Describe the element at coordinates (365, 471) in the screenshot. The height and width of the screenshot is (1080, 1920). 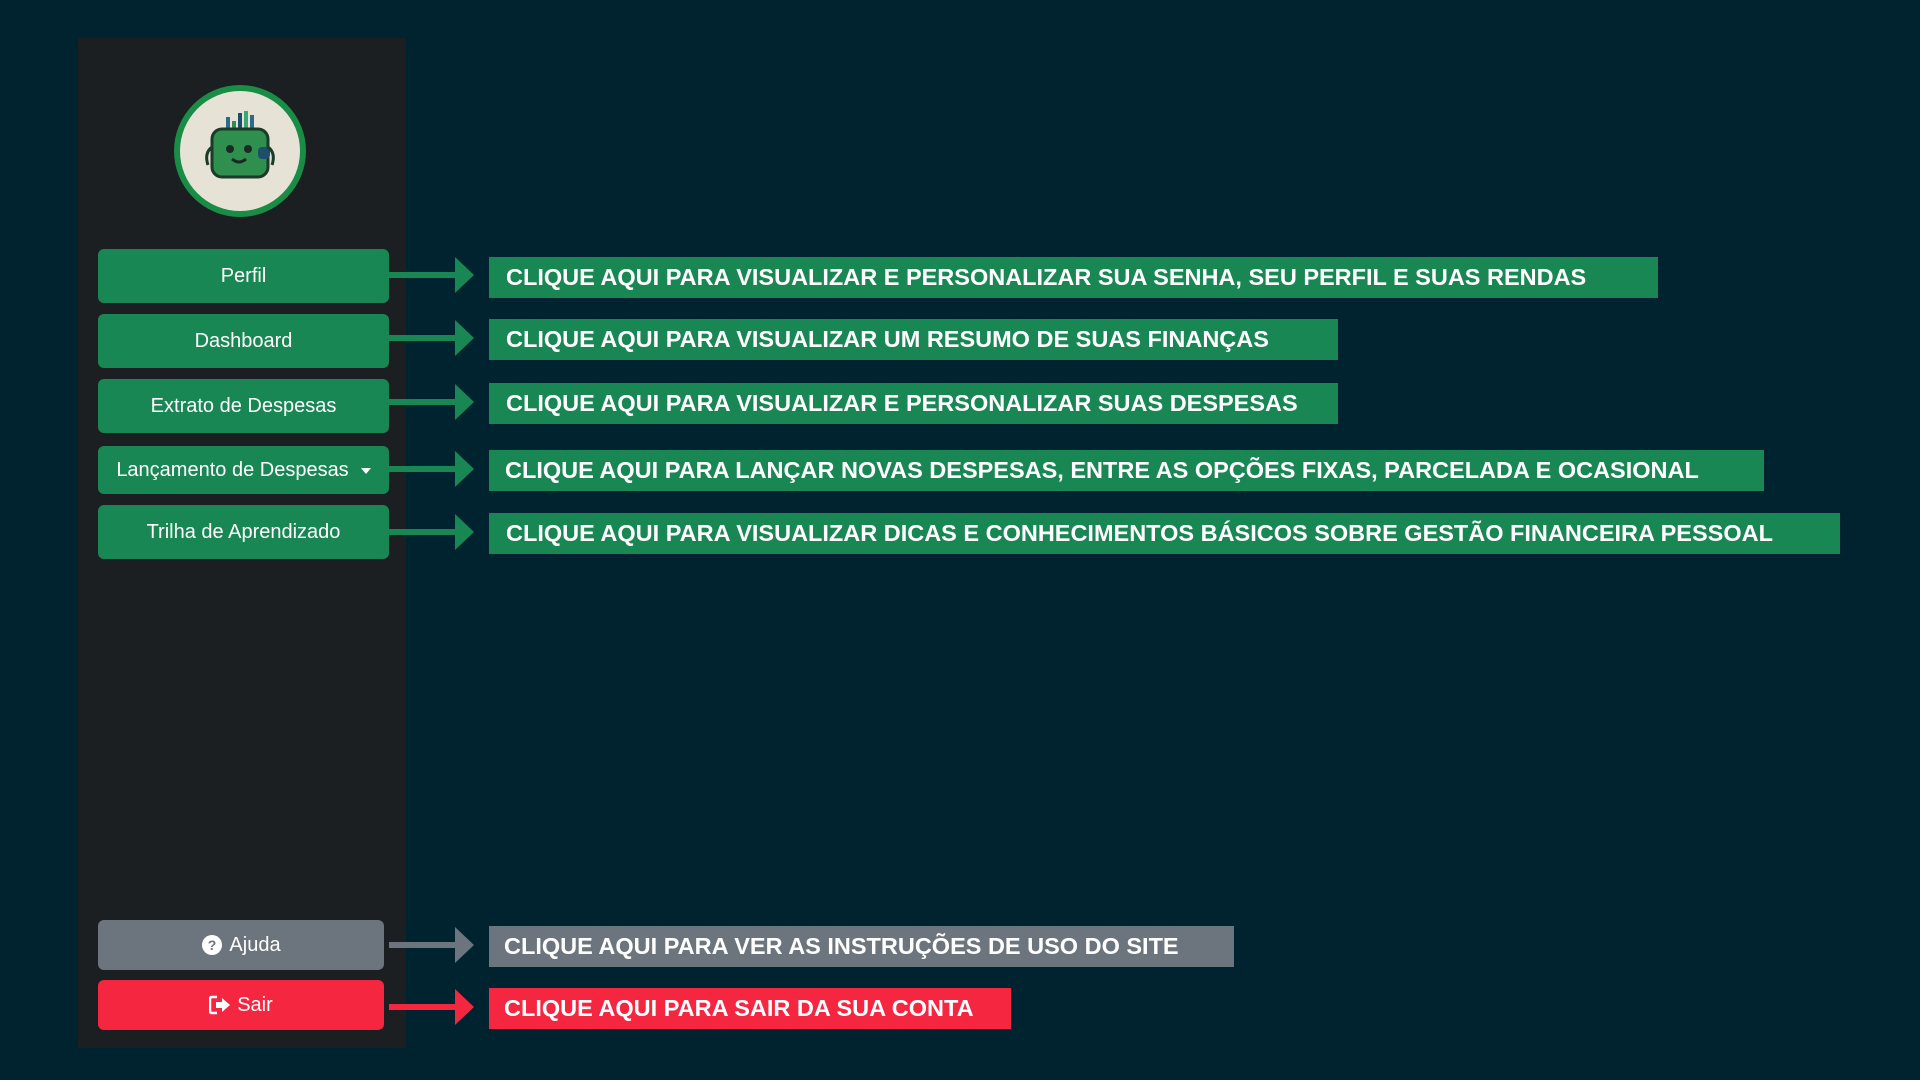
I see `caret-down-icon` at that location.